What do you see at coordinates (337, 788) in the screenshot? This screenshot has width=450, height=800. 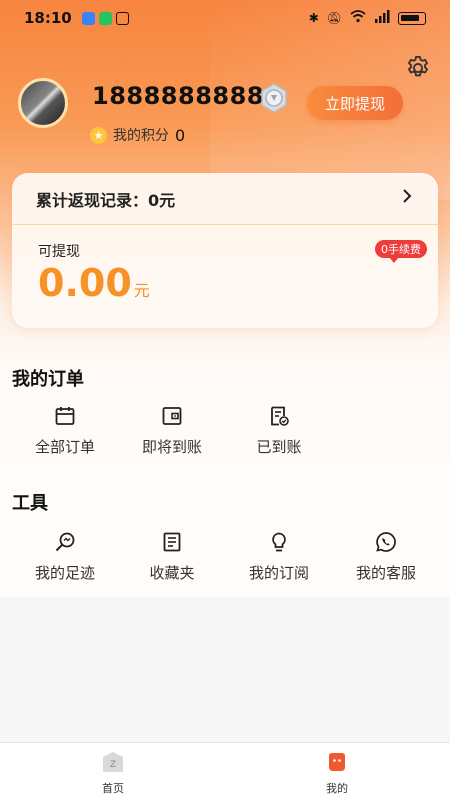 I see `tab-mine-label: 我的` at bounding box center [337, 788].